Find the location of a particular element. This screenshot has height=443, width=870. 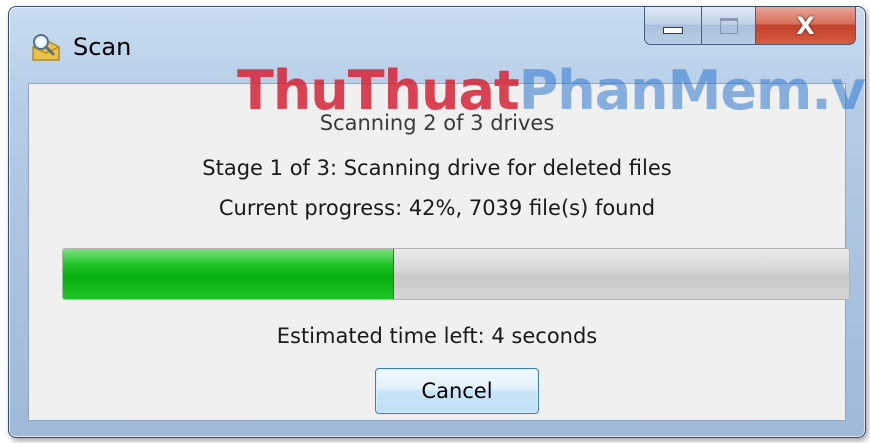

title-bar: Scan X is located at coordinates (437, 39).